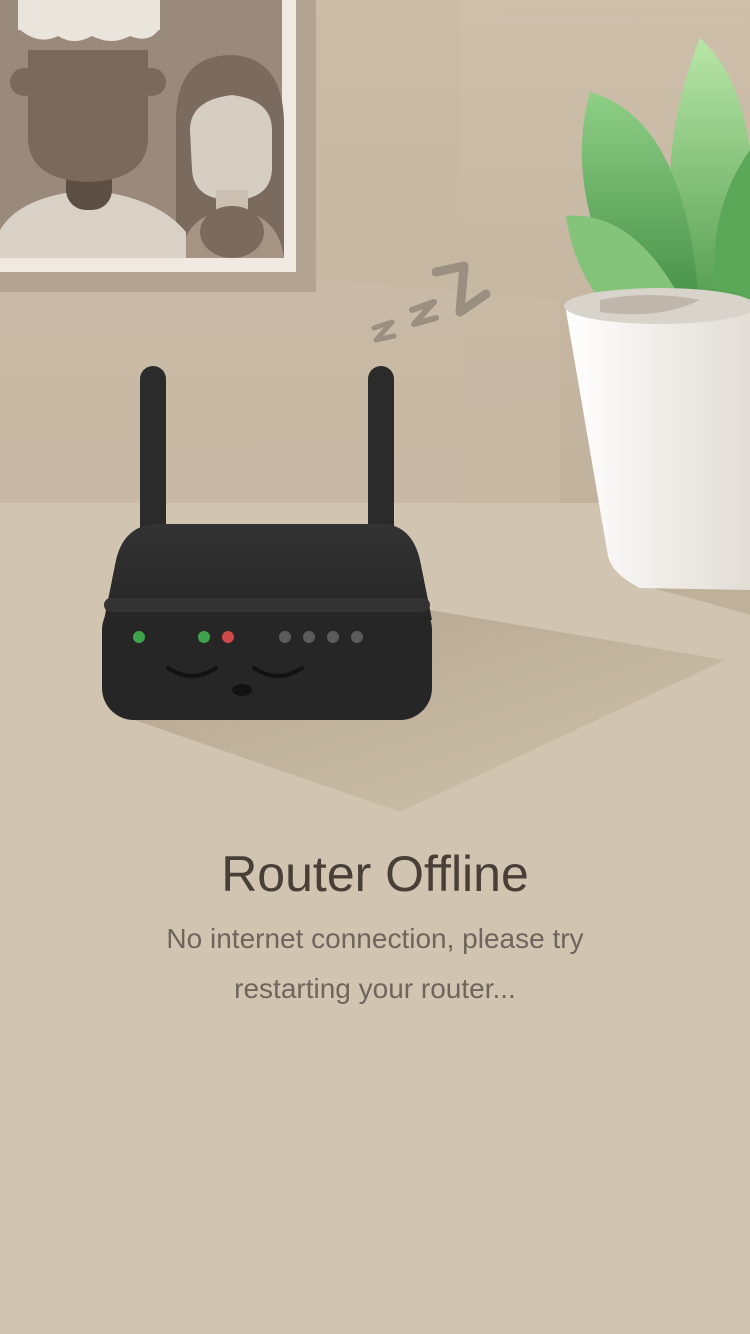 This screenshot has height=1334, width=750. What do you see at coordinates (375, 938) in the screenshot?
I see `status-message-line-1: No internet connection, please try` at bounding box center [375, 938].